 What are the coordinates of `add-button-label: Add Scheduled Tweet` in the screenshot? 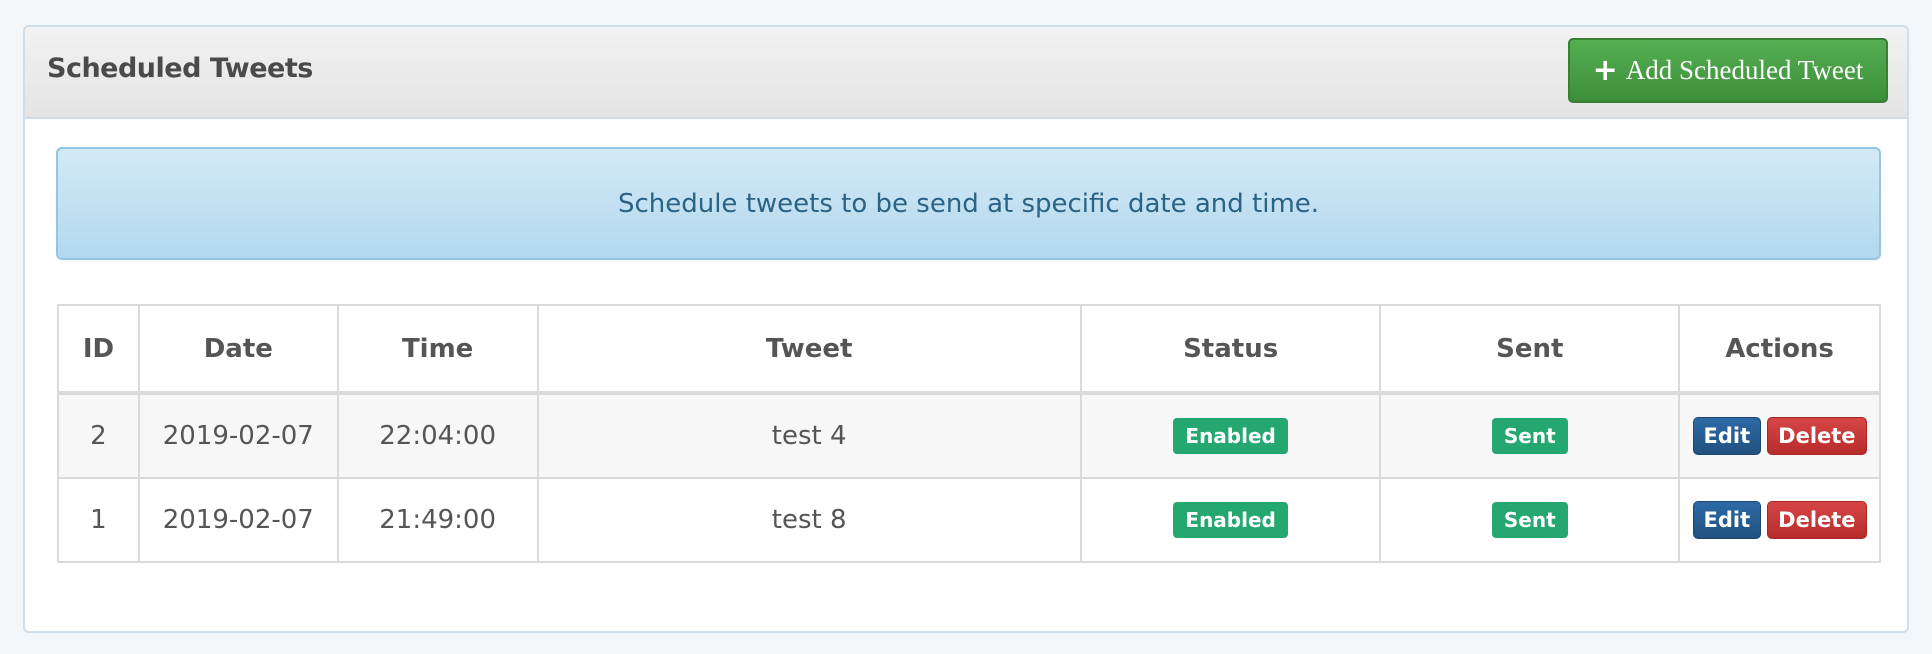 It's located at (1744, 70).